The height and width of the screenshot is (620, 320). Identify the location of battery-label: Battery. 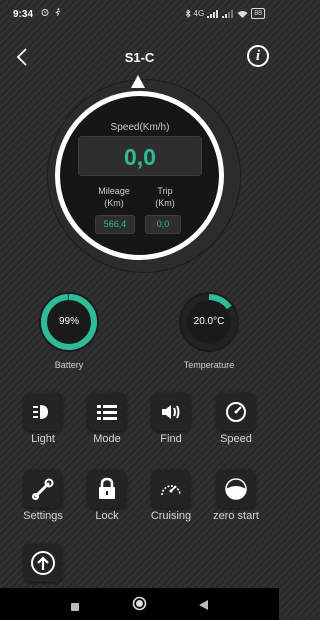
(69, 365).